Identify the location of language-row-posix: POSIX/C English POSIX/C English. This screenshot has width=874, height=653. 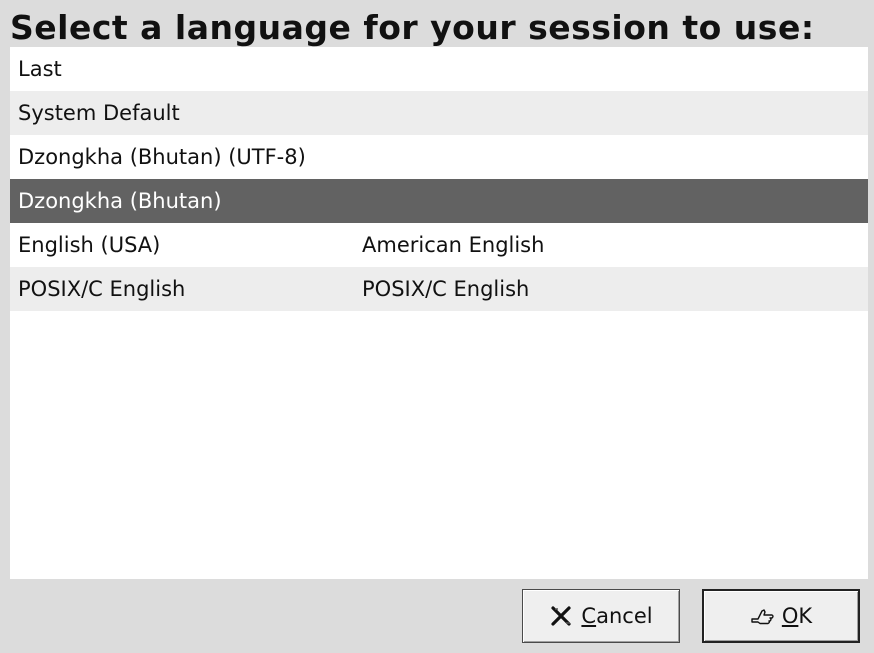
(439, 289).